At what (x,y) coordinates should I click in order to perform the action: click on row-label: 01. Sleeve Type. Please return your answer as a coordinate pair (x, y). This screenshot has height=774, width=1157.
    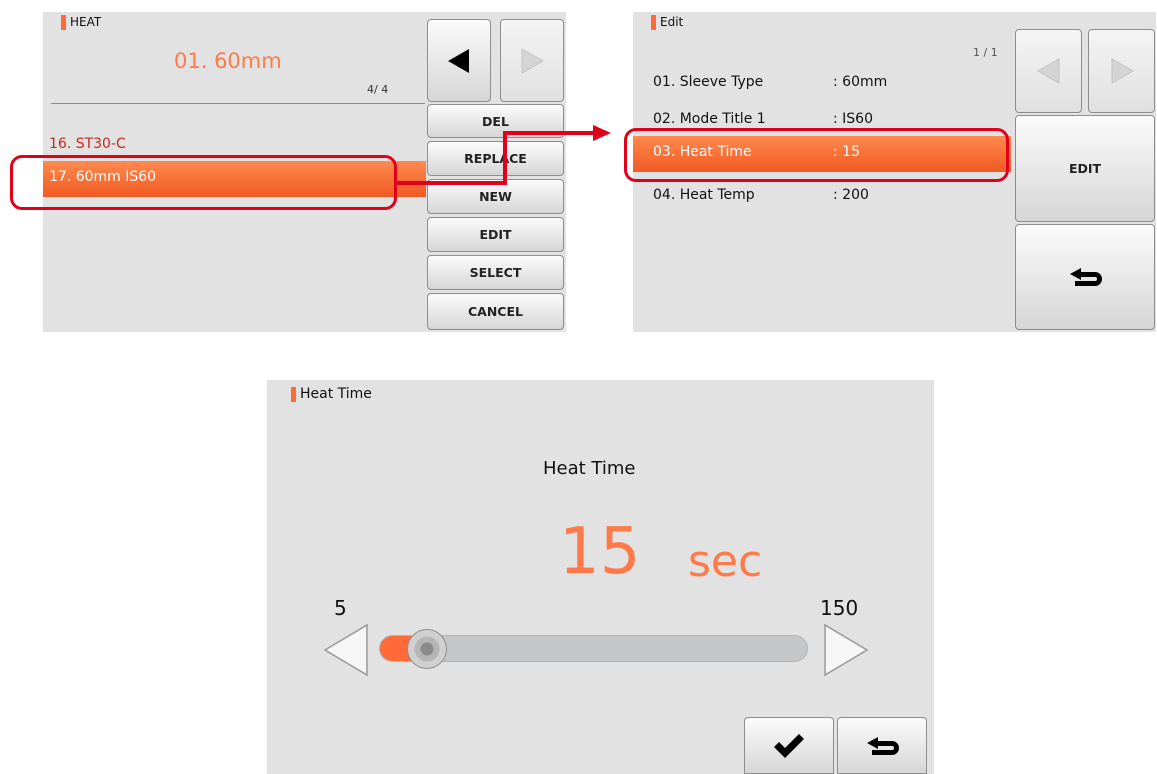
    Looking at the image, I should click on (708, 82).